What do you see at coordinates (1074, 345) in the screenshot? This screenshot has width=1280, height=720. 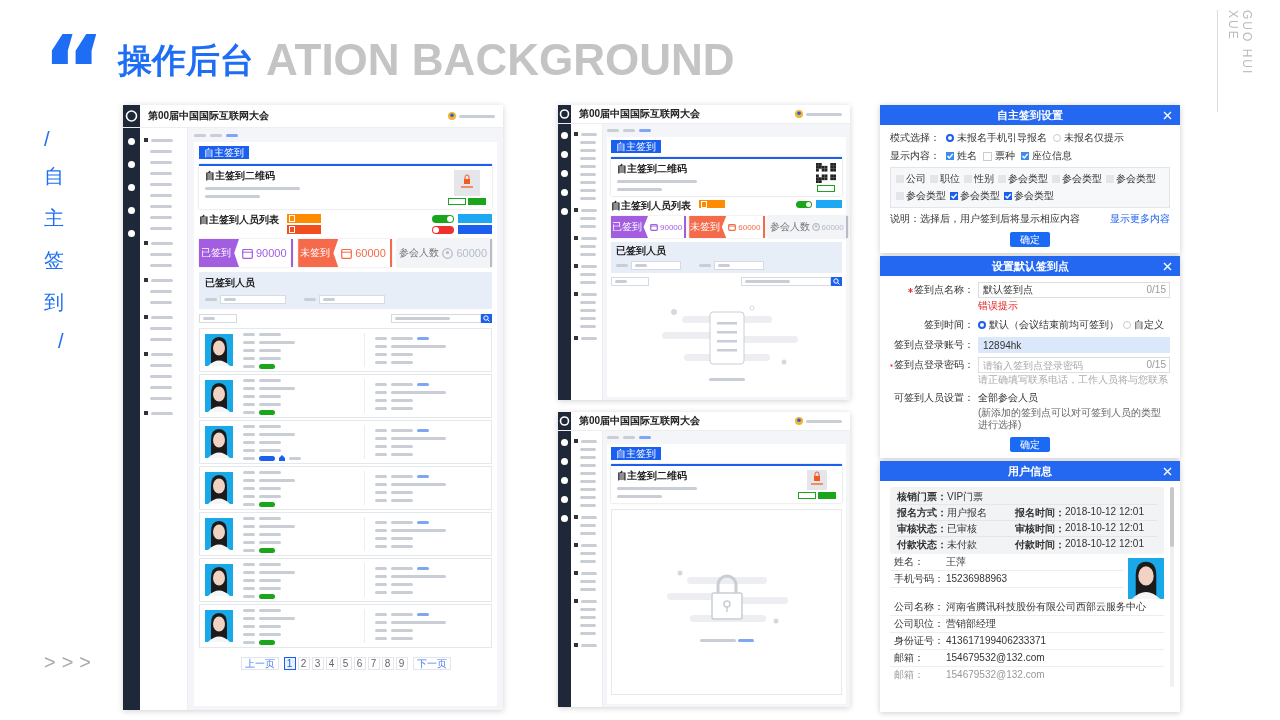 I see `input-field: 12894hk` at bounding box center [1074, 345].